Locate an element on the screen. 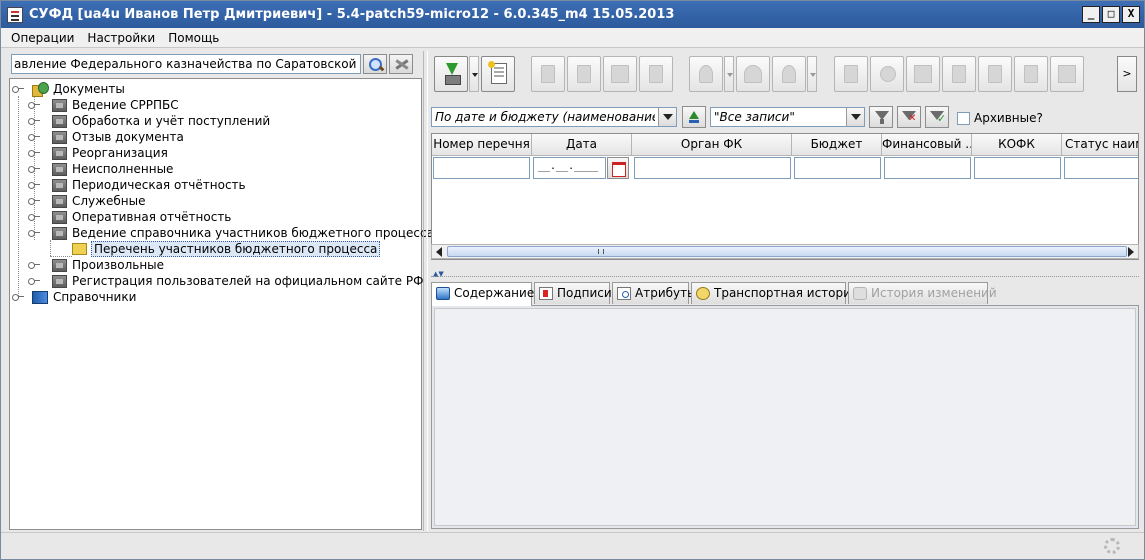  tree-connector is located at coordinates (50, 248).